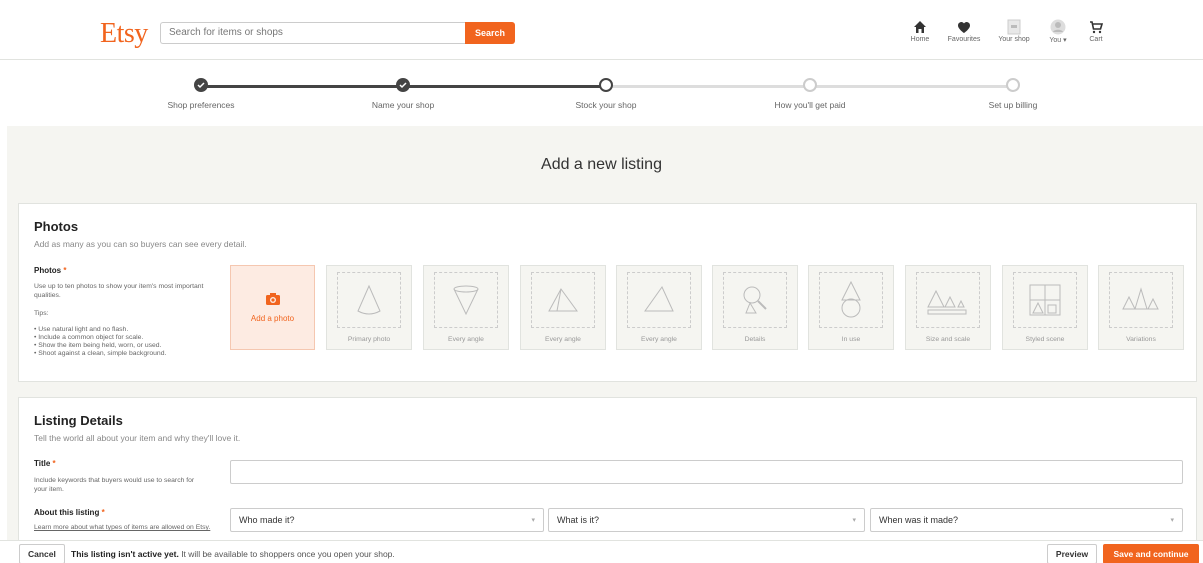 This screenshot has width=1203, height=563. Describe the element at coordinates (920, 31) in the screenshot. I see `nav-home: Home` at that location.